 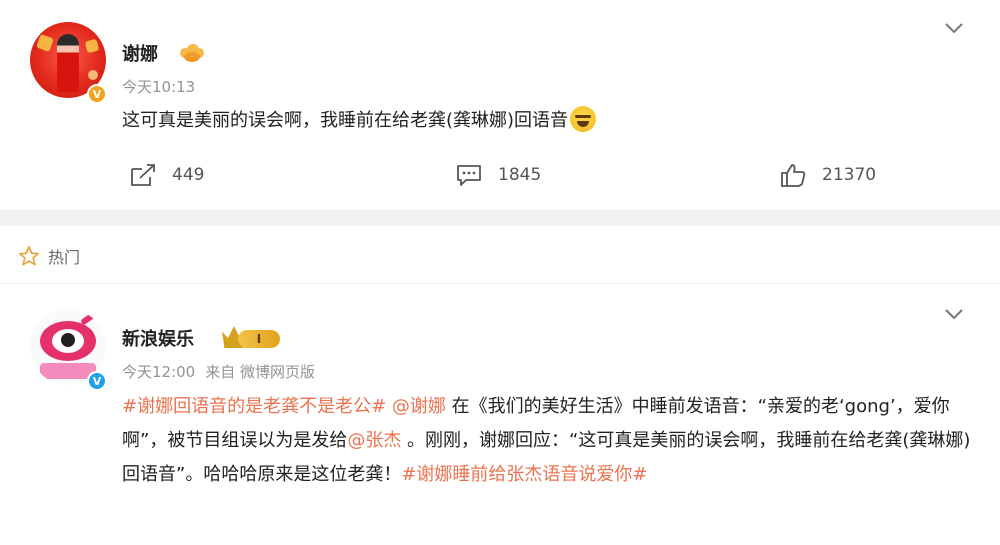 I want to click on member-badge-icon, so click(x=192, y=52).